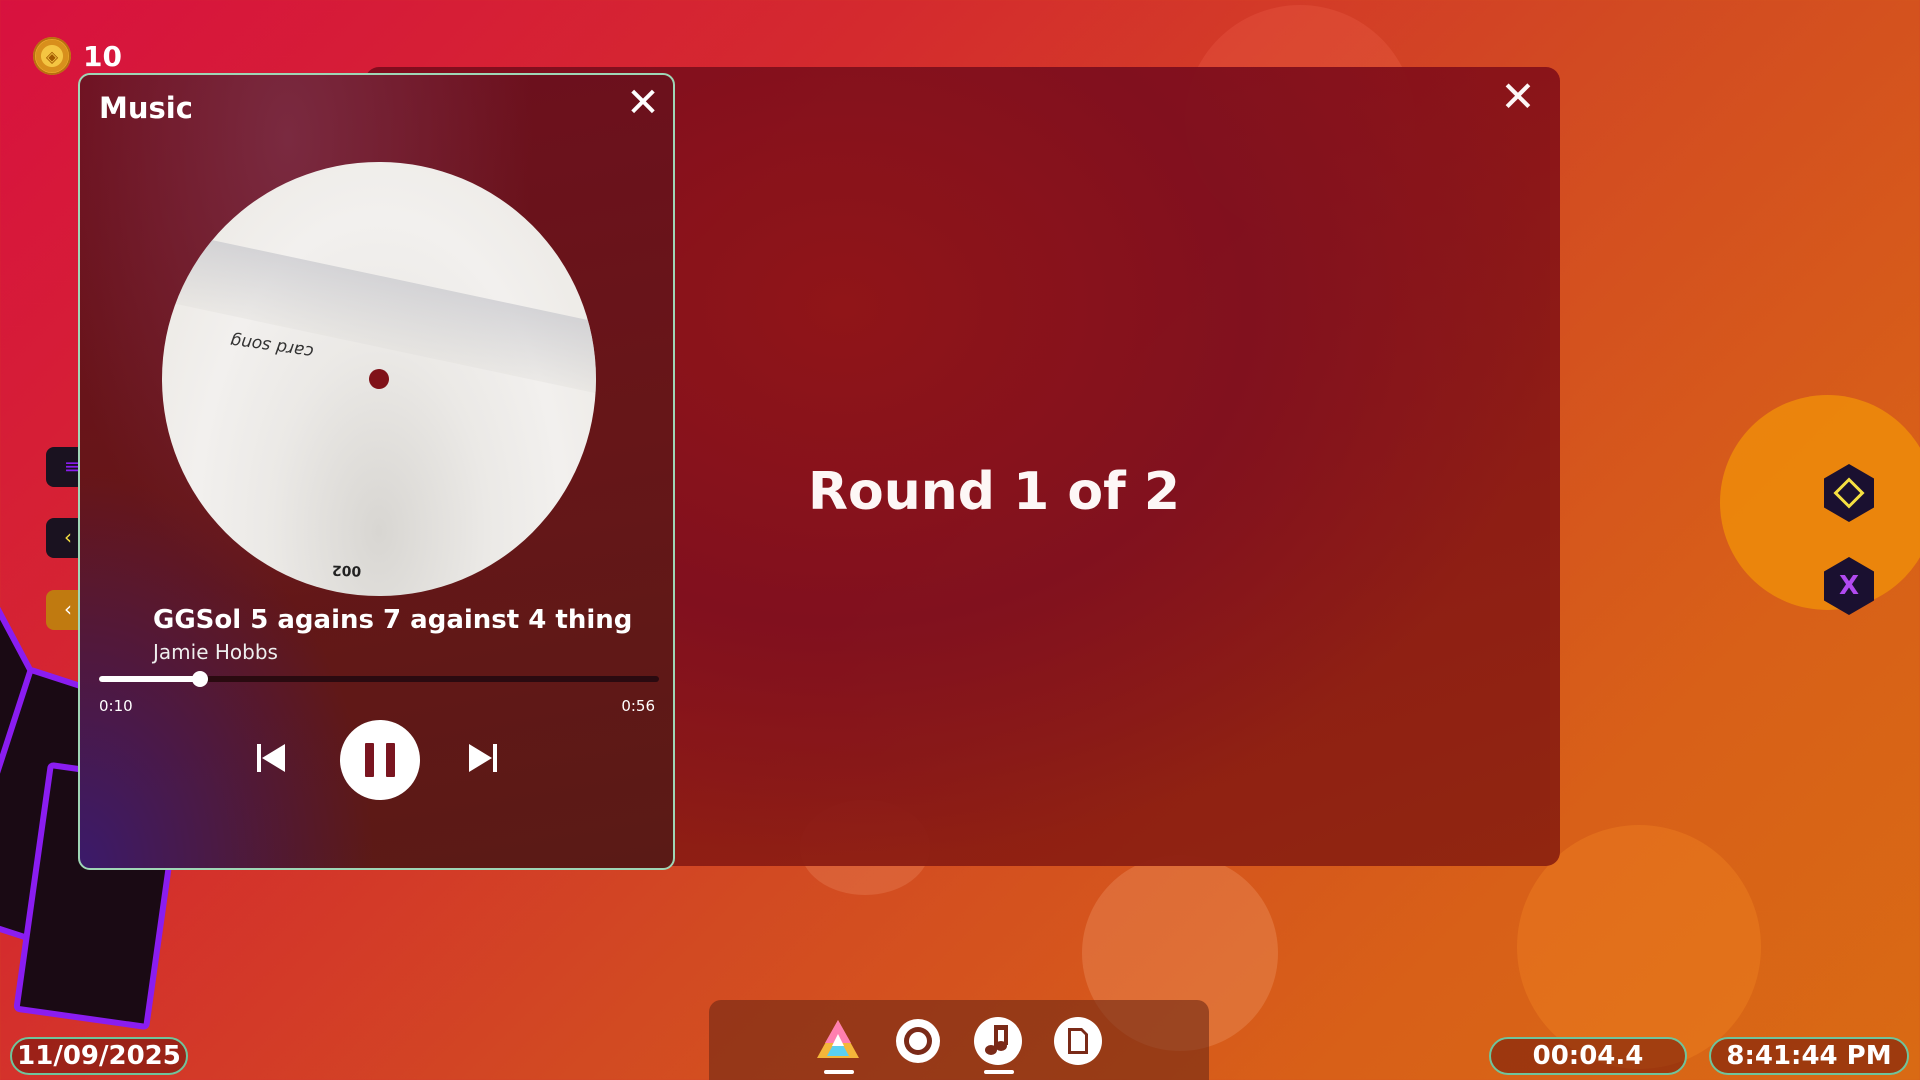 Image resolution: width=1920 pixels, height=1080 pixels. Describe the element at coordinates (1849, 493) in the screenshot. I see `diamond-icon` at that location.